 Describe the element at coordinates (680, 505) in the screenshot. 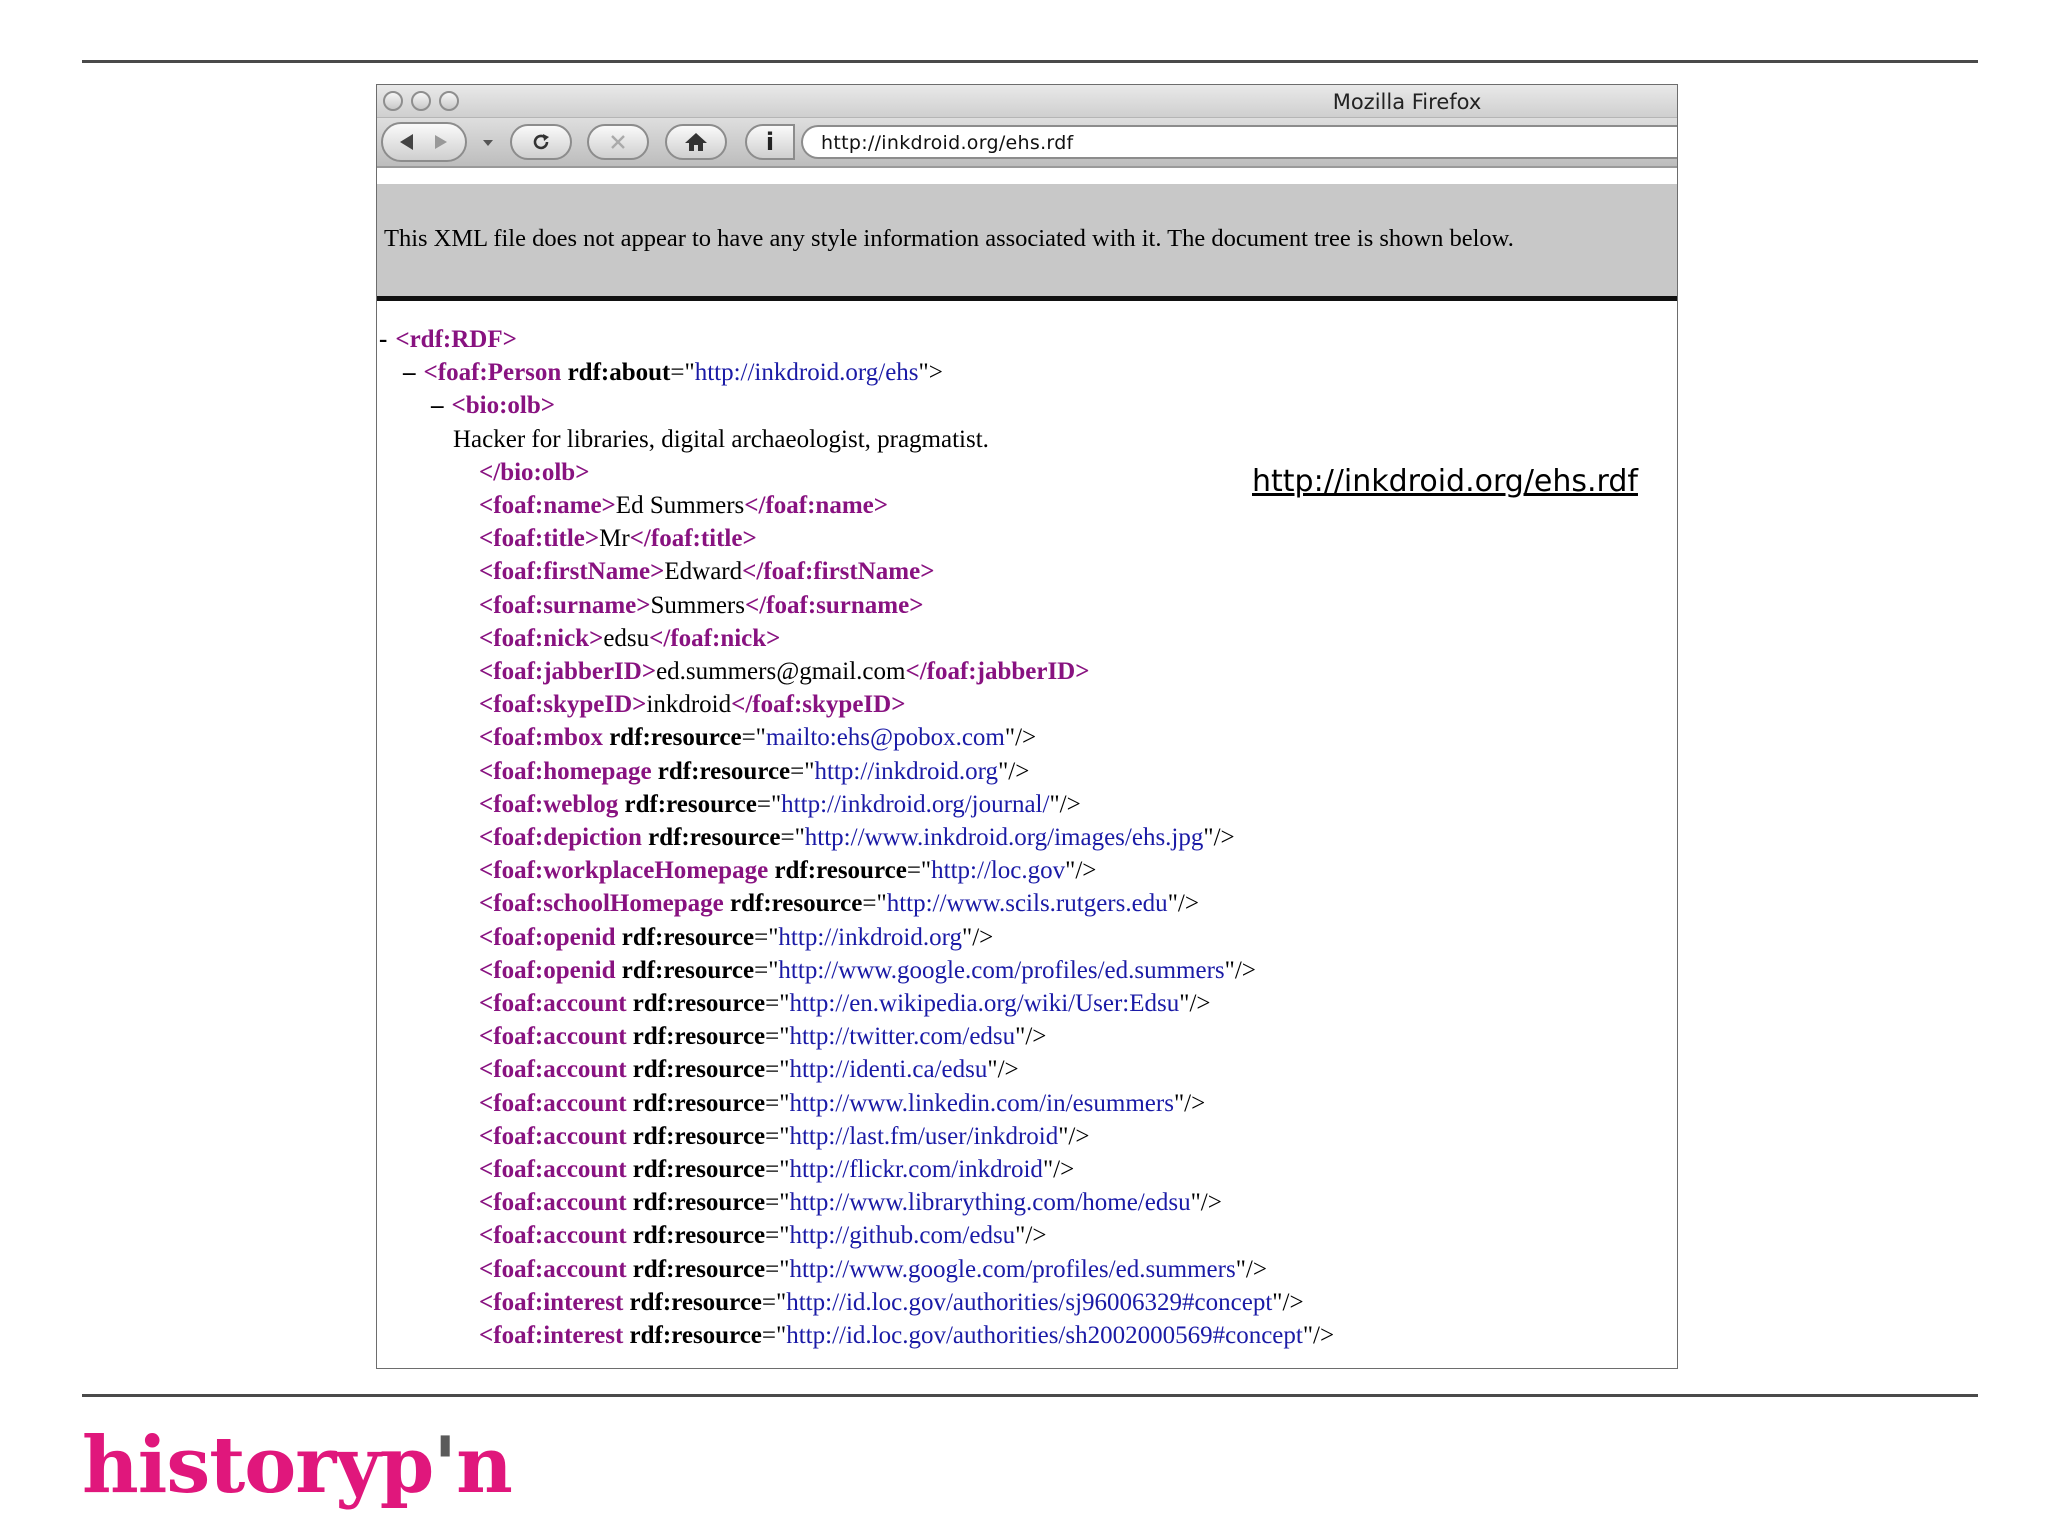

I see `text-node: Ed Summers` at that location.